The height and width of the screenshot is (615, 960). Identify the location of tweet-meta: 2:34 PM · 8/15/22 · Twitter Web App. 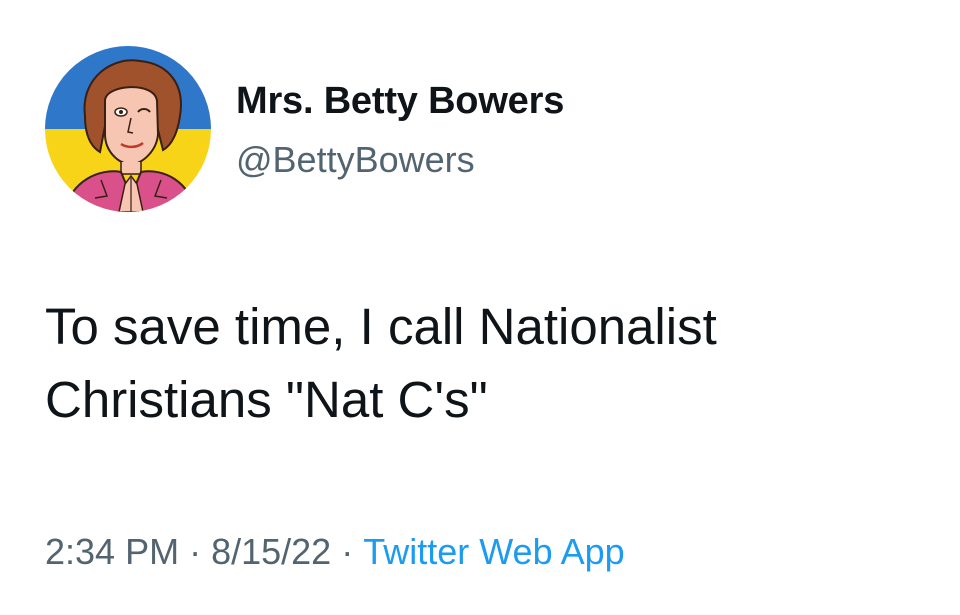
(335, 552).